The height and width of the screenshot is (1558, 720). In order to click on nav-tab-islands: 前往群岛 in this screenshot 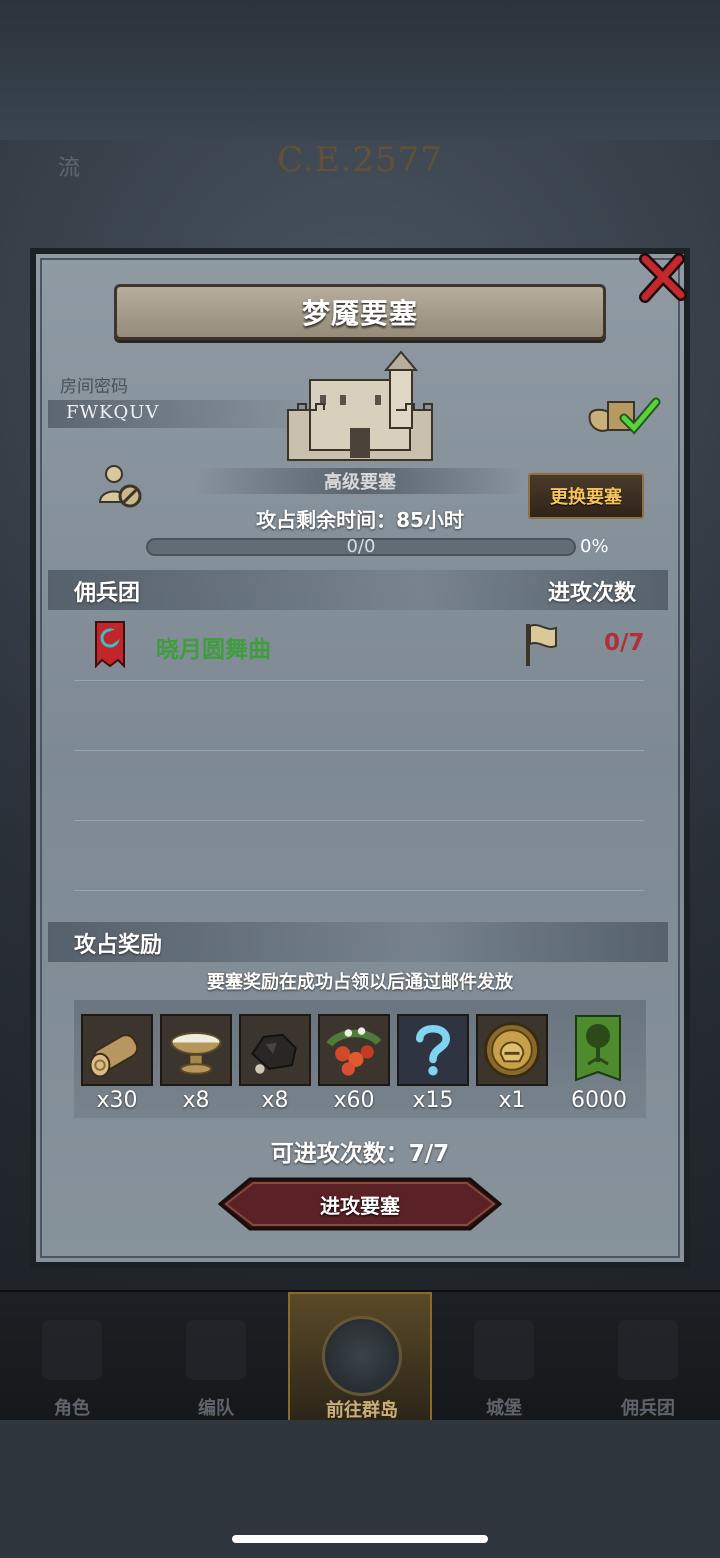, I will do `click(360, 1357)`.